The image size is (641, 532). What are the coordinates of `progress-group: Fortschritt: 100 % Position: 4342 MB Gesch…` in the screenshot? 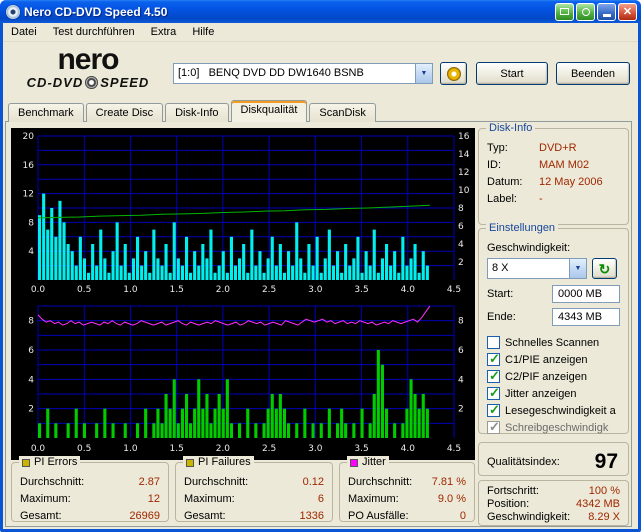 It's located at (553, 503).